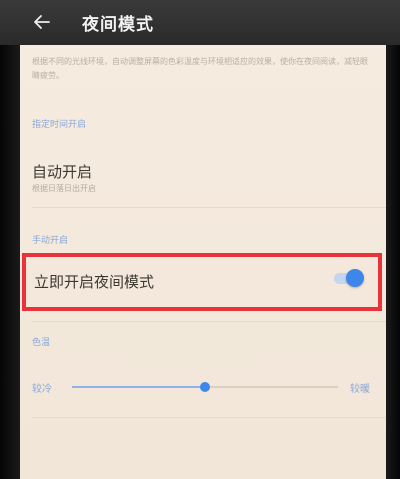  Describe the element at coordinates (393, 262) in the screenshot. I see `right-bezel` at that location.